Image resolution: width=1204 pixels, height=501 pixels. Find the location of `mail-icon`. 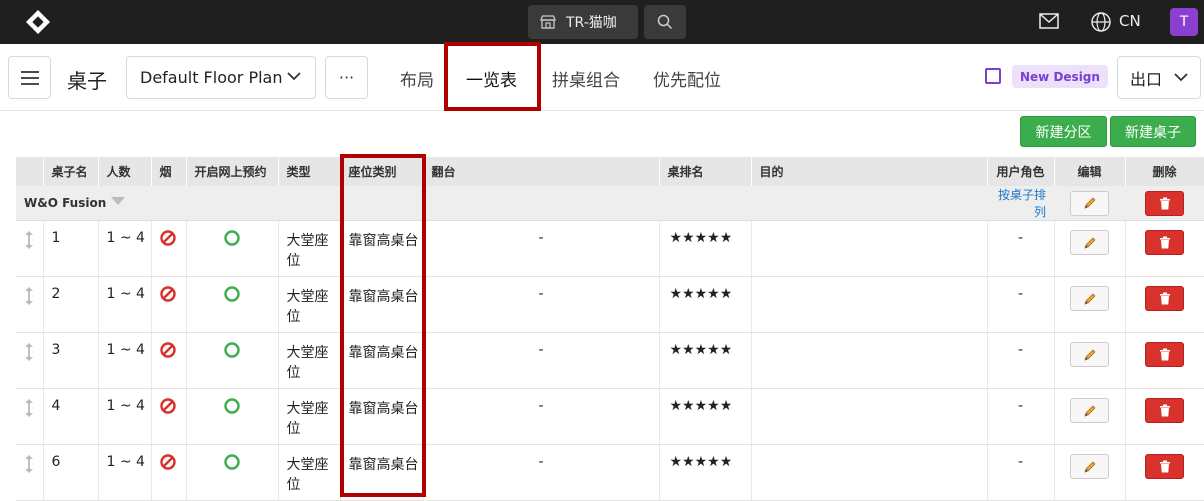

mail-icon is located at coordinates (1049, 23).